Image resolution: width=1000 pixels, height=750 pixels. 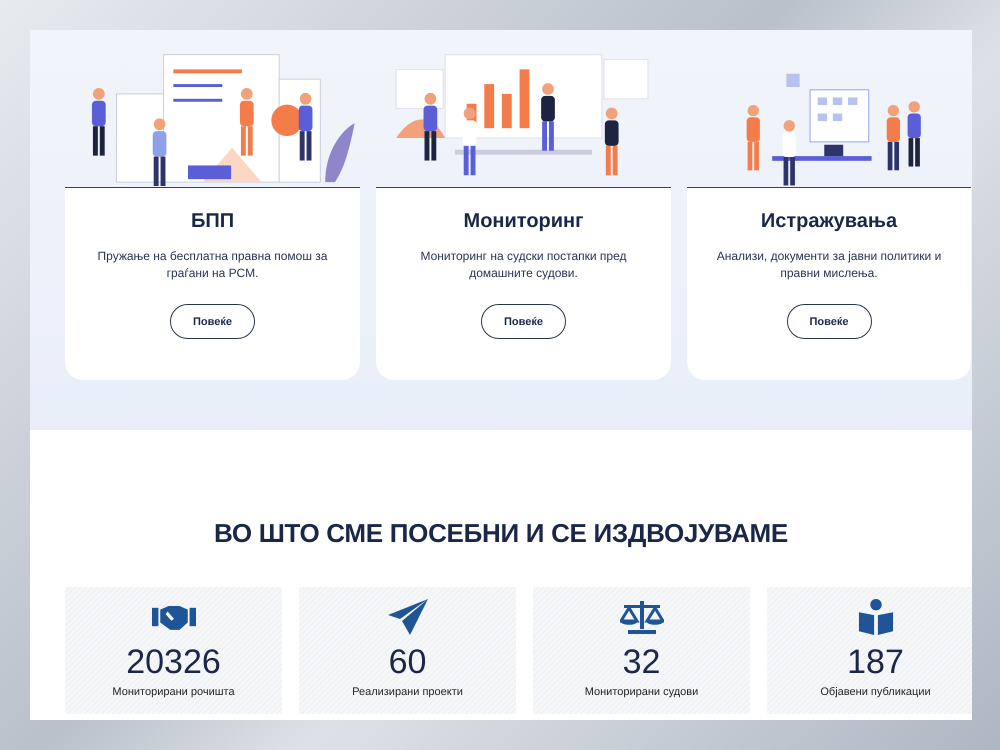 I want to click on card-description: Мониторинг на судски постапки пред домашните судови., so click(x=524, y=265).